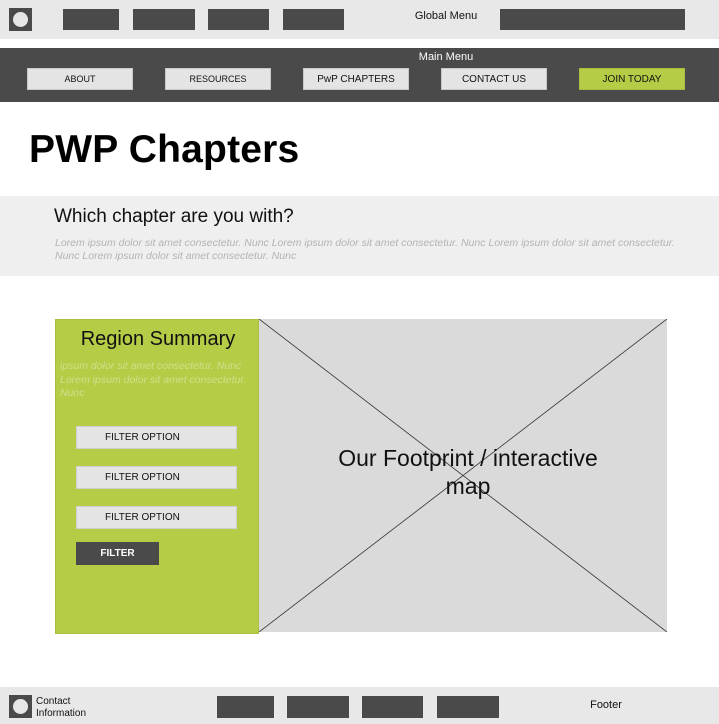 Image resolution: width=719 pixels, height=724 pixels. What do you see at coordinates (359, 19) in the screenshot?
I see `global-bar: Global Menu` at bounding box center [359, 19].